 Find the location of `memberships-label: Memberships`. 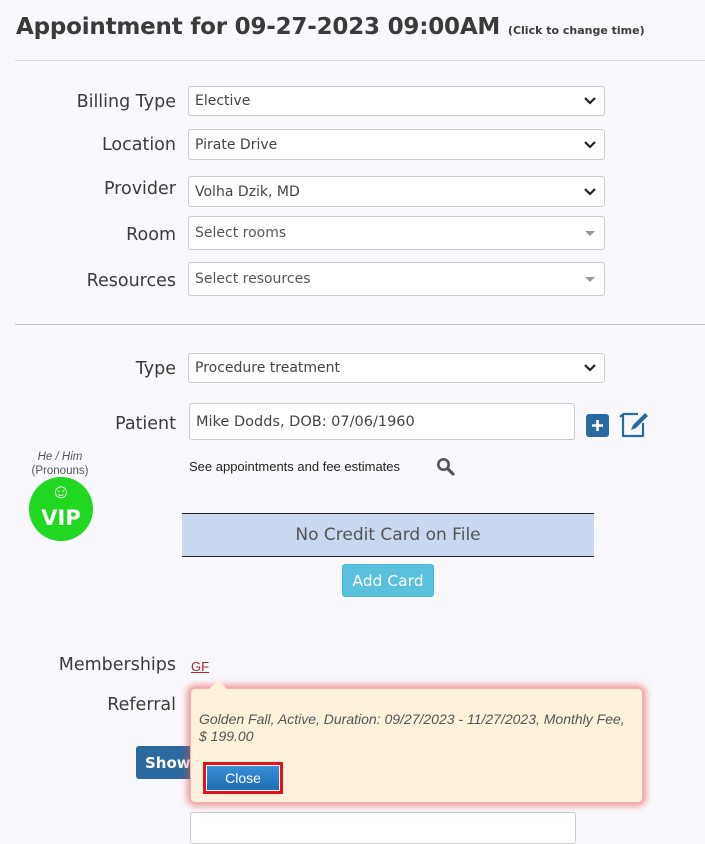

memberships-label: Memberships is located at coordinates (117, 665).